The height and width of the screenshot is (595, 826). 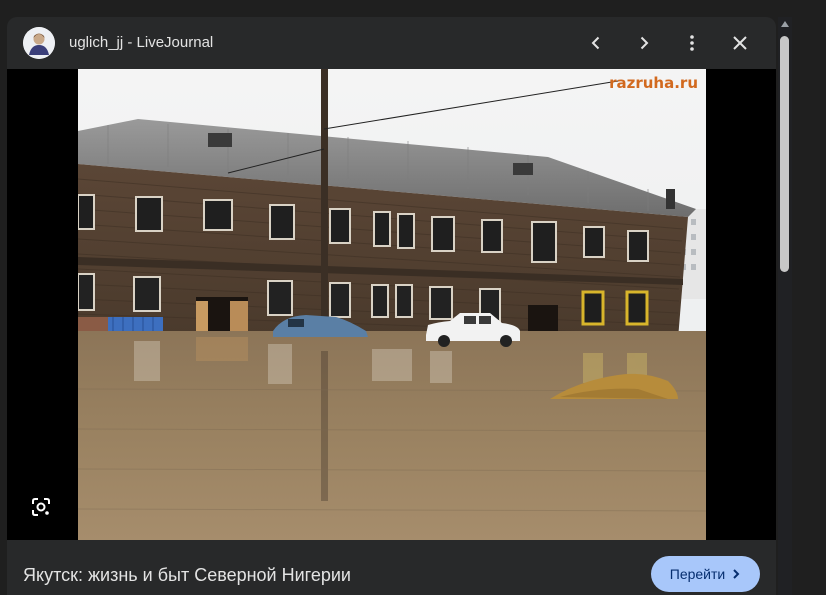 What do you see at coordinates (141, 43) in the screenshot?
I see `source-title: uglich_jj - LiveJournal` at bounding box center [141, 43].